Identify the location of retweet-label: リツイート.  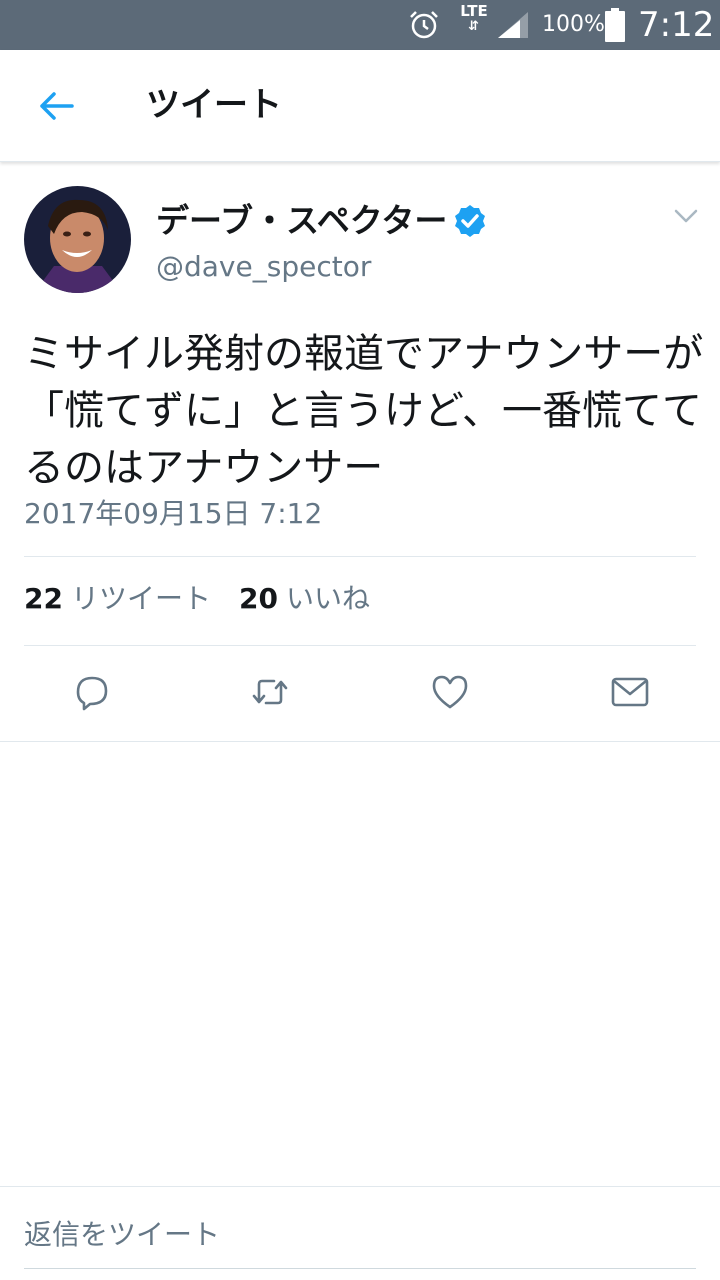
(140, 598).